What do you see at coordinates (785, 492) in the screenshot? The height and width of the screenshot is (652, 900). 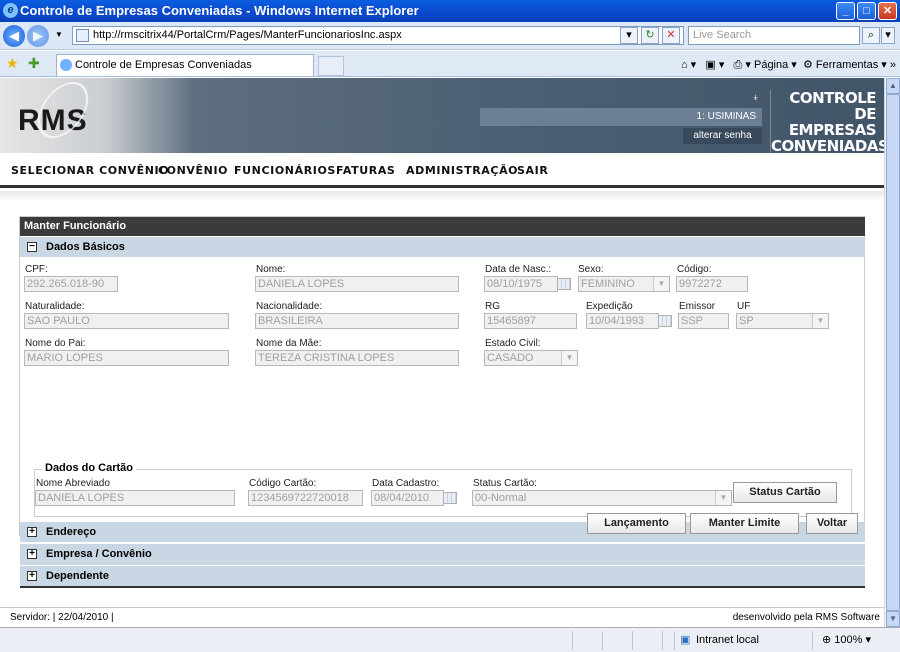 I see `status-cartao-button: Status Cartão` at bounding box center [785, 492].